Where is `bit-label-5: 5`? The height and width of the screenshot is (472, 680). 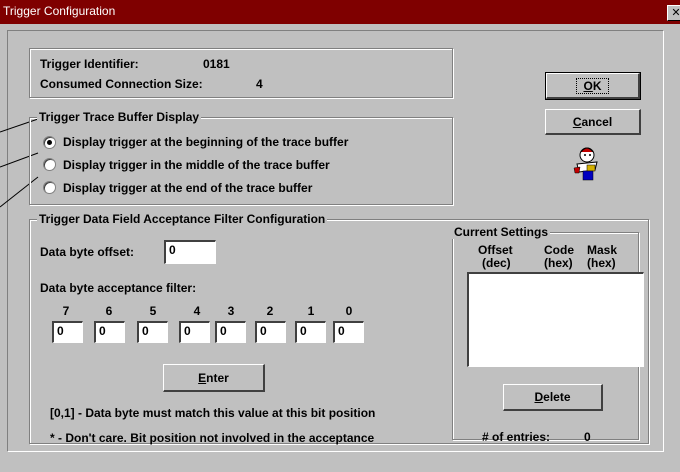 bit-label-5: 5 is located at coordinates (153, 311).